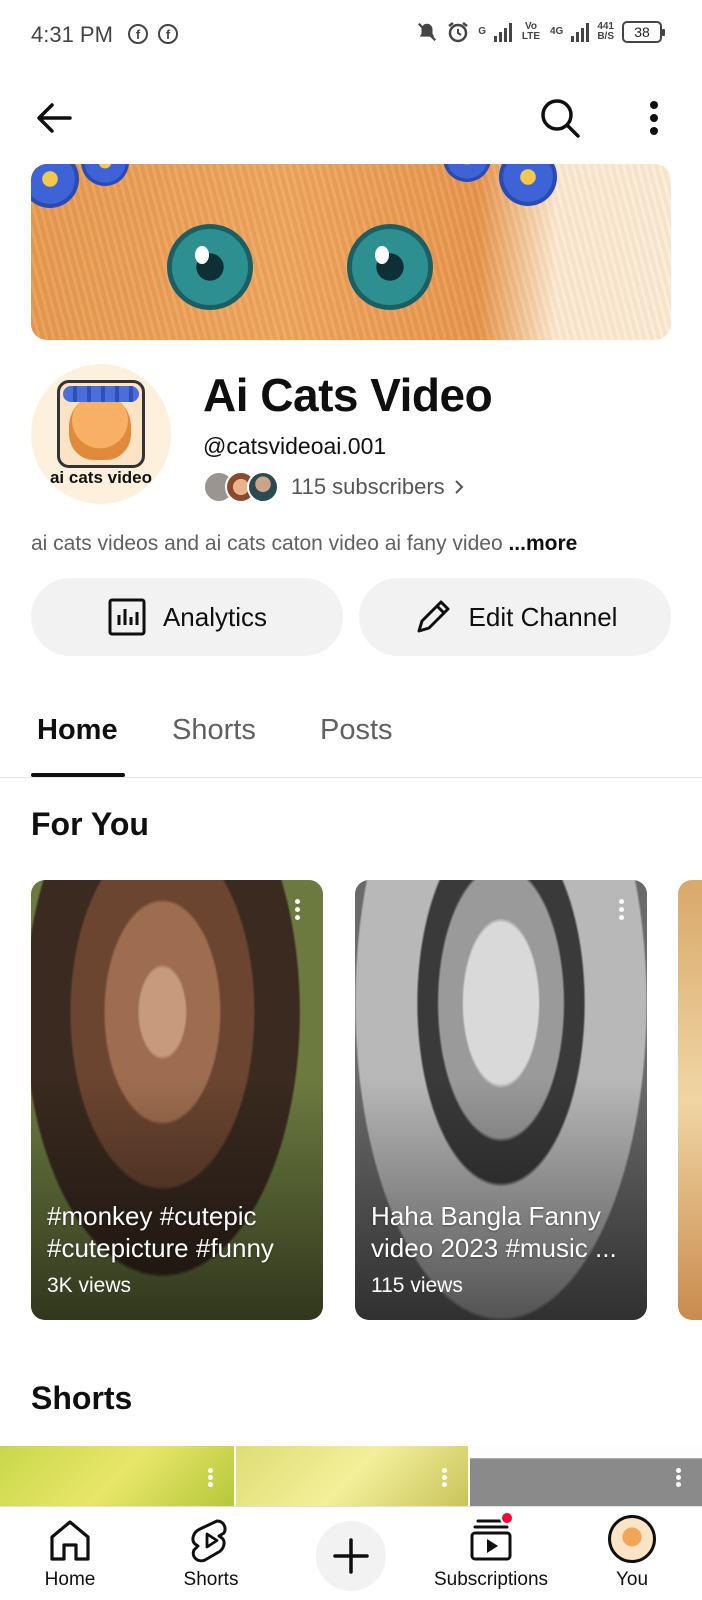 This screenshot has width=702, height=1600. Describe the element at coordinates (78, 775) in the screenshot. I see `active-tab-indicator` at that location.